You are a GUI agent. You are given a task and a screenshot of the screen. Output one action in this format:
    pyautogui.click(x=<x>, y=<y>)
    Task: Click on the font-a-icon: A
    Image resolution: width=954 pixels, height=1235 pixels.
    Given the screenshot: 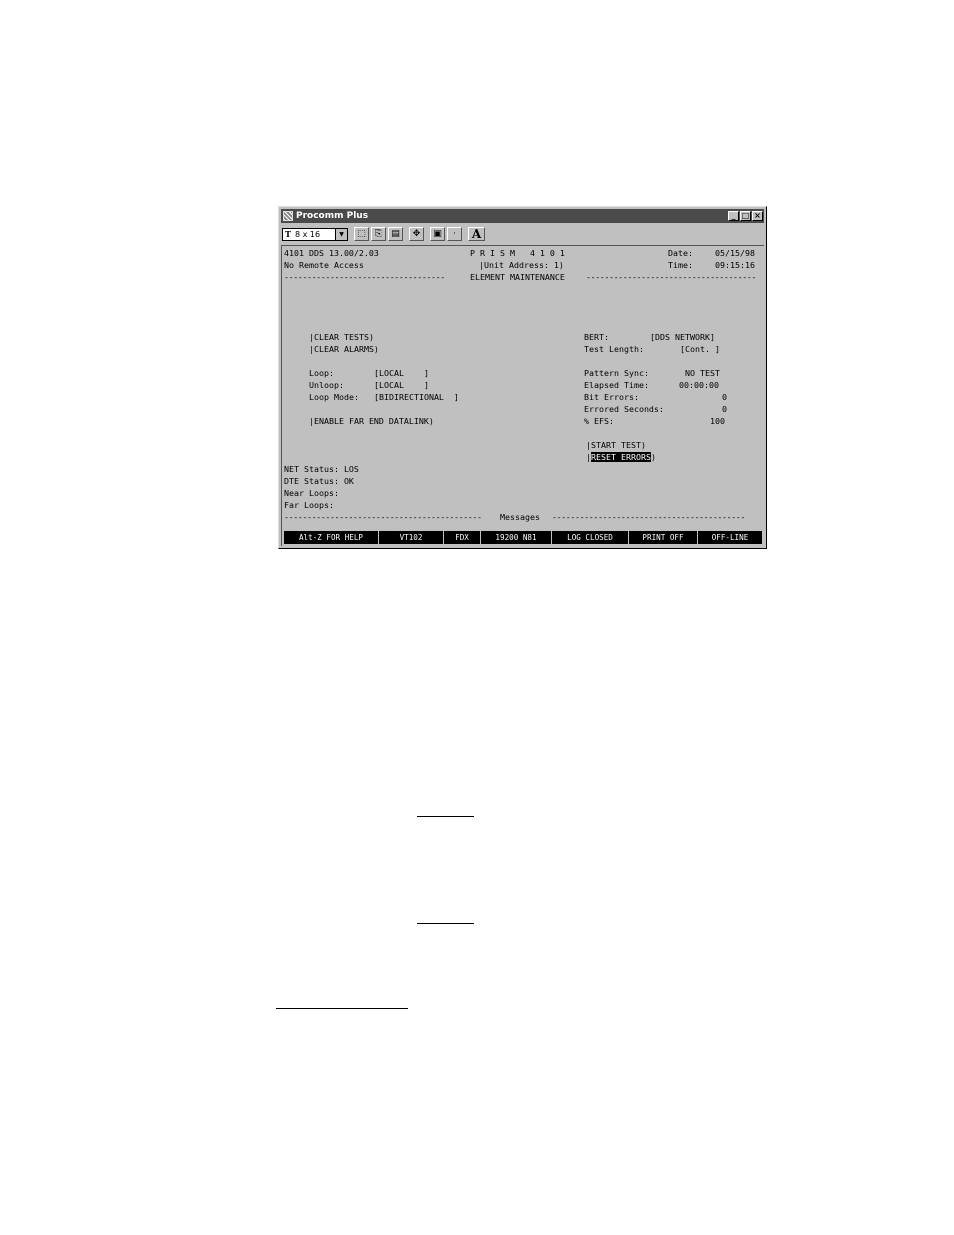 What is the action you would take?
    pyautogui.click(x=476, y=234)
    